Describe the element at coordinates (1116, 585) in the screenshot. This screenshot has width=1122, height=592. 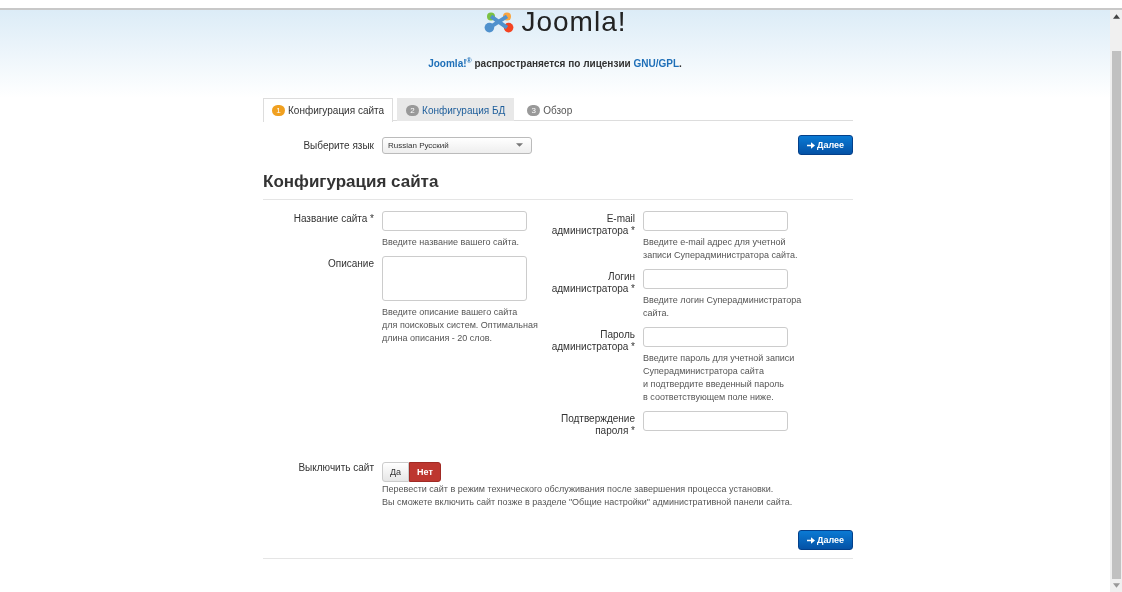
I see `scroll-down-icon` at that location.